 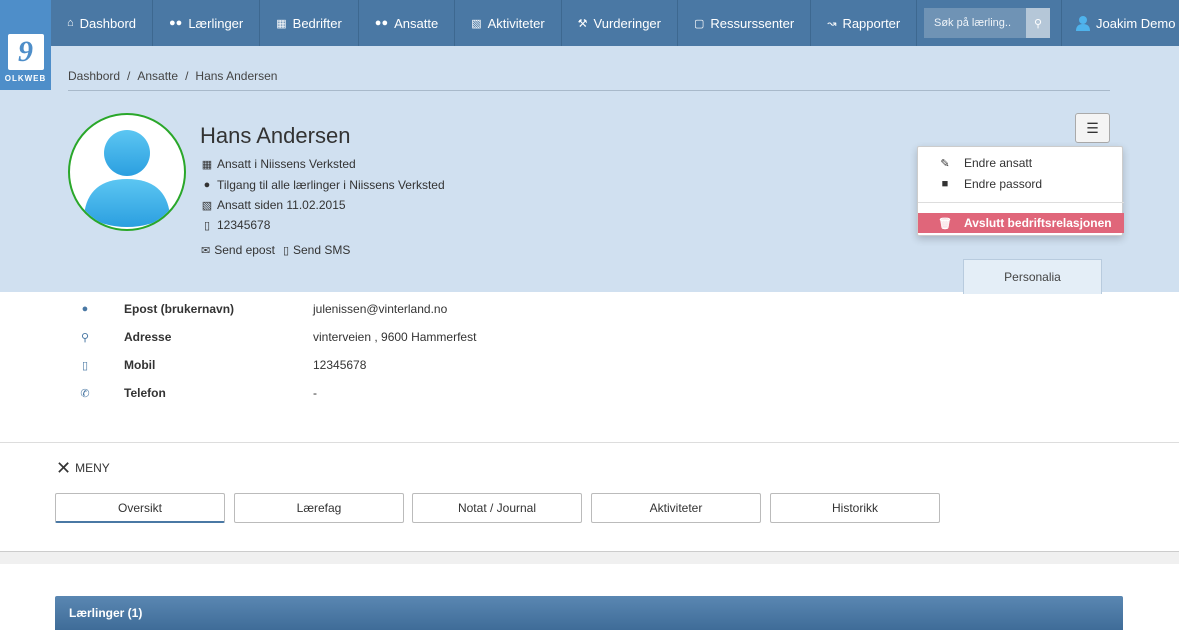 I want to click on nav-item-rapporter: ↝ Rapporter, so click(x=864, y=23).